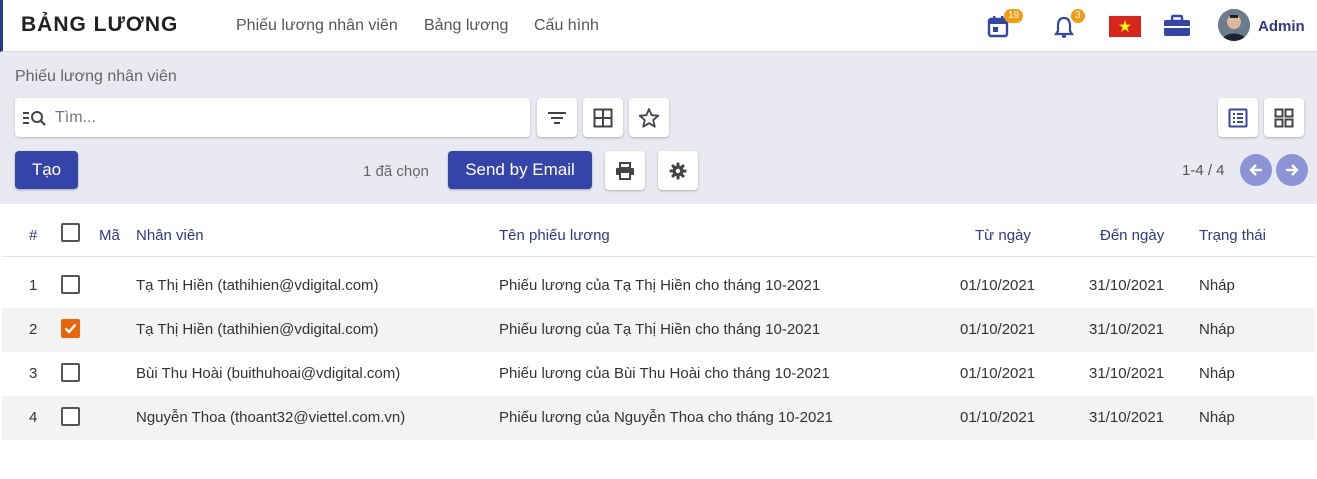  What do you see at coordinates (466, 26) in the screenshot?
I see `nav-payroll: Bảng lương` at bounding box center [466, 26].